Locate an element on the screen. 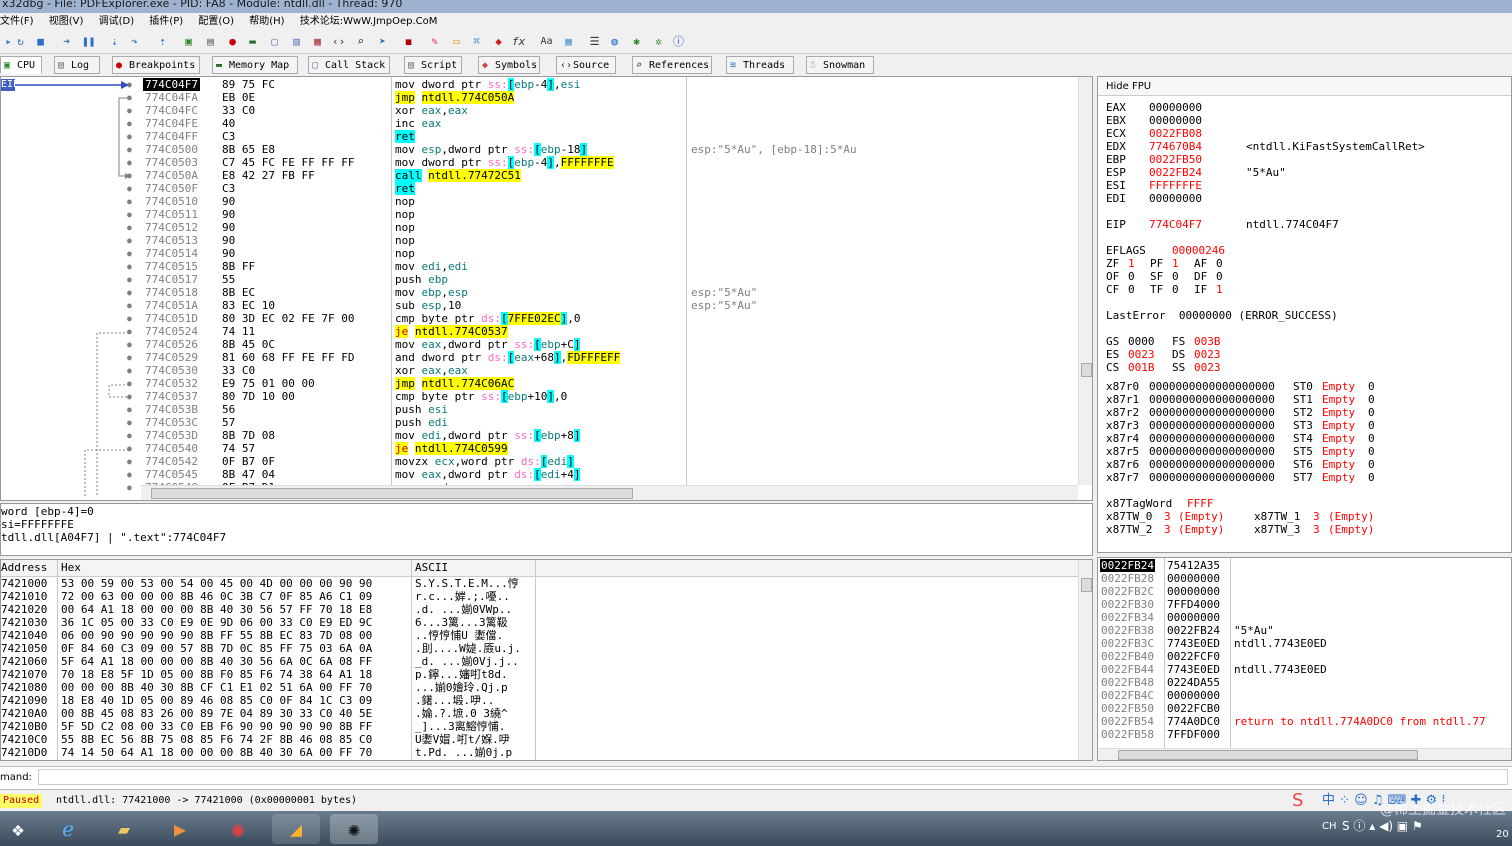 Image resolution: width=1512 pixels, height=846 pixels. flag-name: CF is located at coordinates (1112, 289).